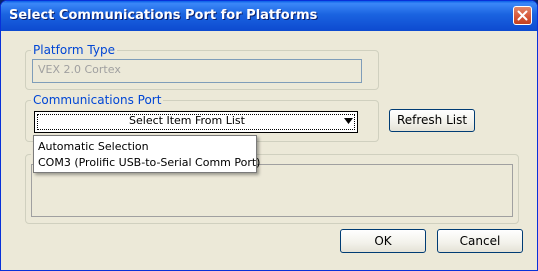 The height and width of the screenshot is (271, 538). What do you see at coordinates (97, 100) in the screenshot?
I see `comm-port-legend: Communications Port` at bounding box center [97, 100].